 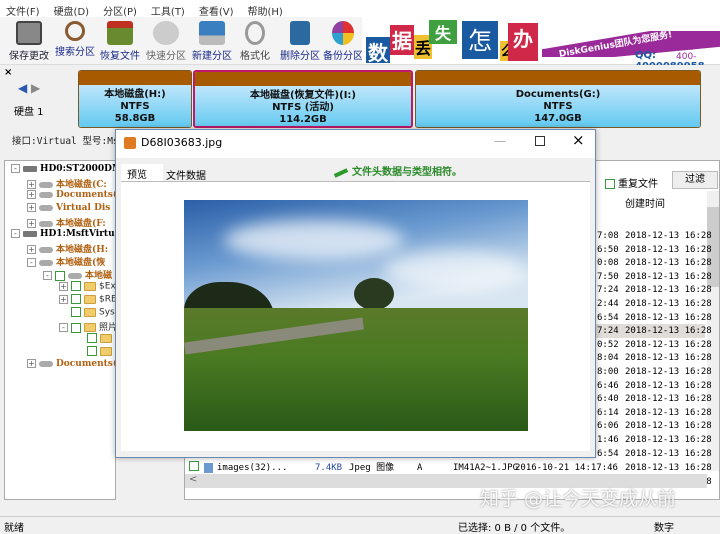 I want to click on modified-time-tail: 0:08, so click(x=608, y=263).